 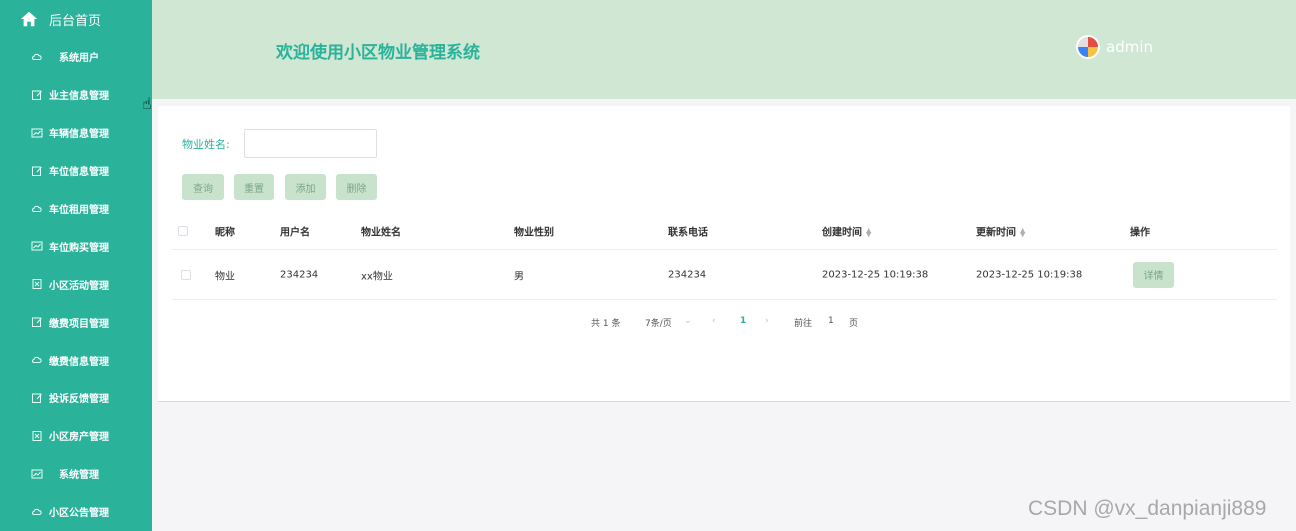 What do you see at coordinates (1153, 274) in the screenshot?
I see `detail-button: 详情` at bounding box center [1153, 274].